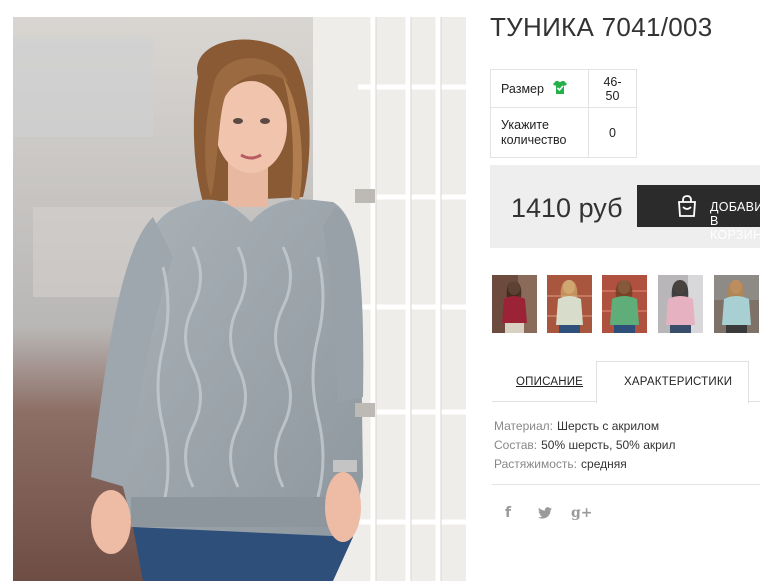 This screenshot has width=760, height=581. What do you see at coordinates (534, 132) in the screenshot?
I see `quantity-label: Укажите количество` at bounding box center [534, 132].